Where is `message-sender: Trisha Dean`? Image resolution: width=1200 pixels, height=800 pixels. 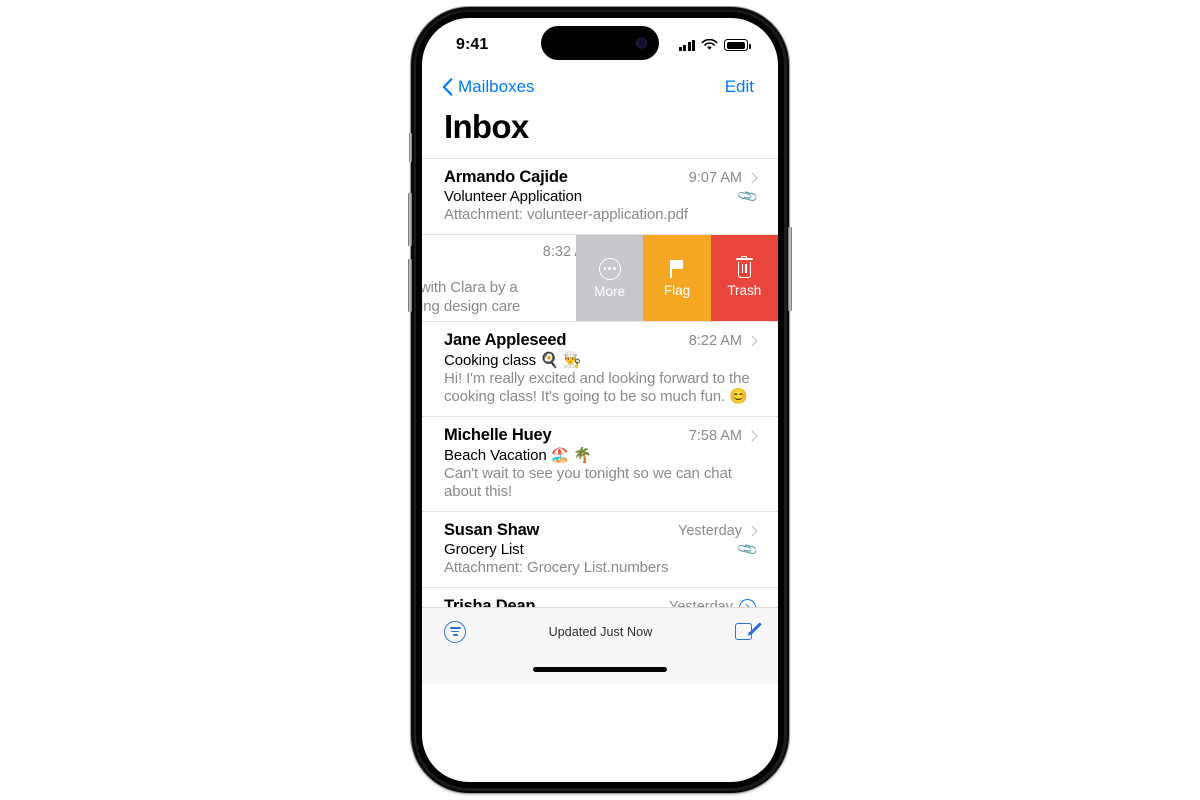
message-sender: Trisha Dean is located at coordinates (490, 602).